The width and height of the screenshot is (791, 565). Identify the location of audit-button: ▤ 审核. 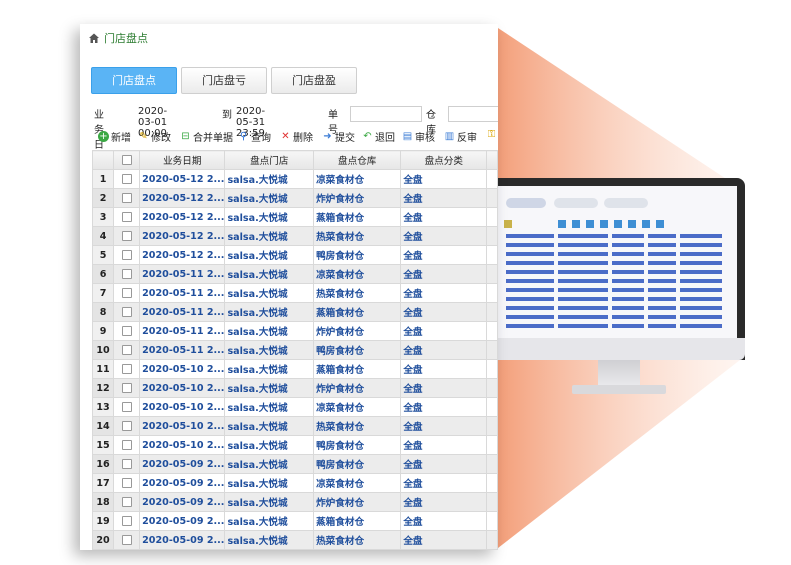
(418, 136).